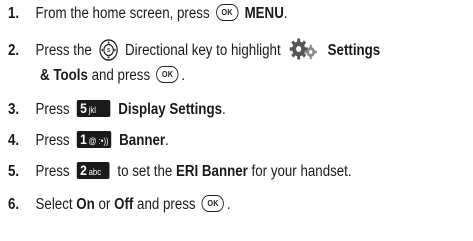 The height and width of the screenshot is (241, 473). What do you see at coordinates (14, 51) in the screenshot?
I see `step-number: 2.` at bounding box center [14, 51].